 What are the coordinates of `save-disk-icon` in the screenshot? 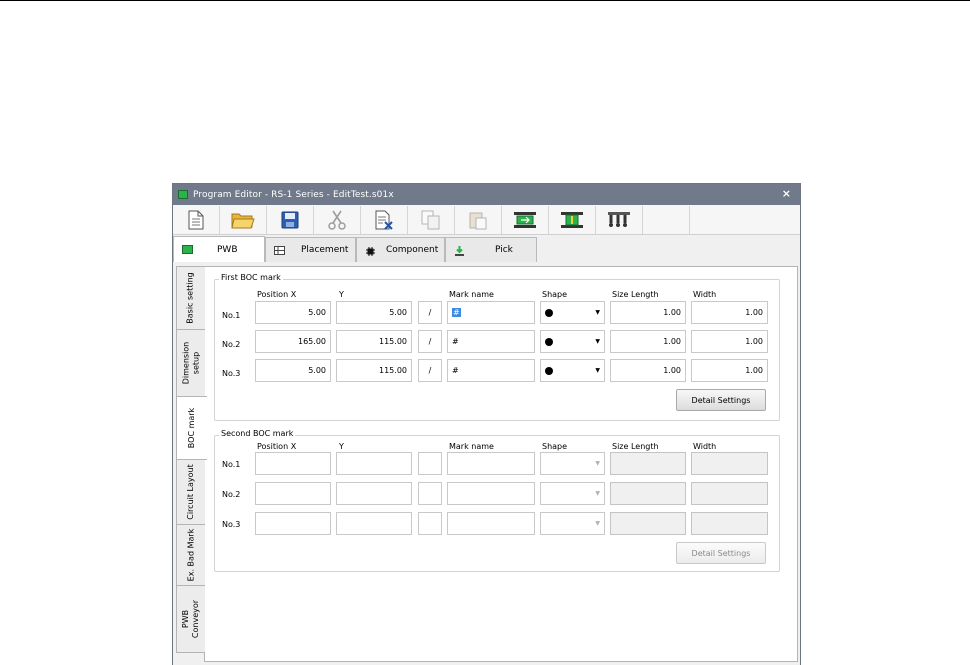 It's located at (290, 219).